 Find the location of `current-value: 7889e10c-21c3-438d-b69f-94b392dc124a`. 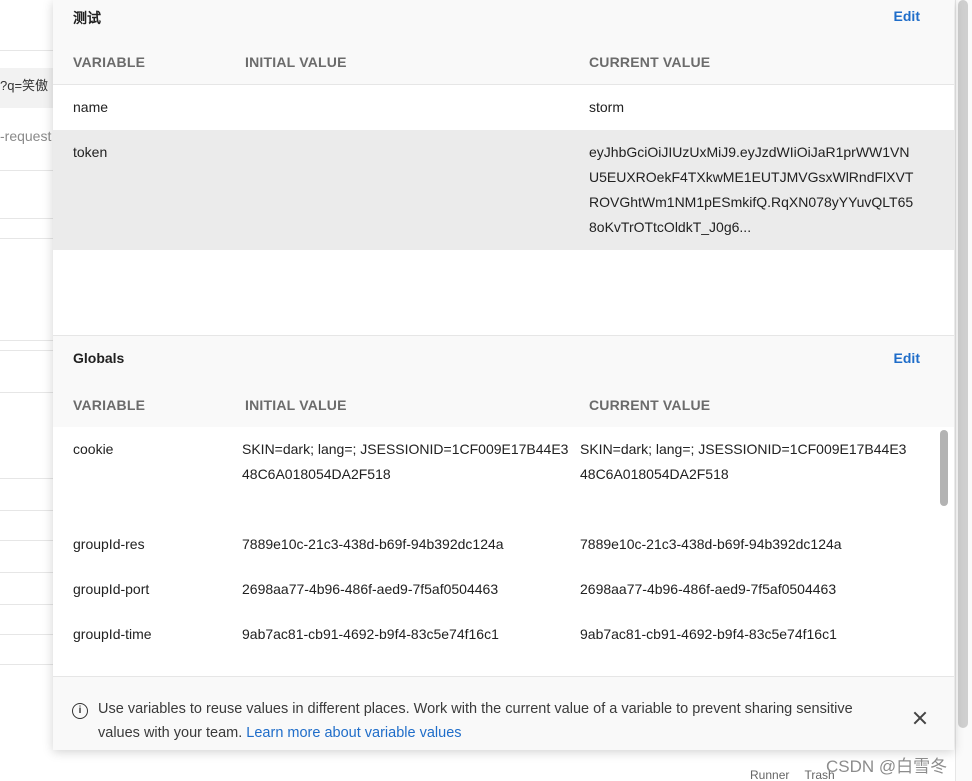

current-value: 7889e10c-21c3-438d-b69f-94b392dc124a is located at coordinates (711, 544).